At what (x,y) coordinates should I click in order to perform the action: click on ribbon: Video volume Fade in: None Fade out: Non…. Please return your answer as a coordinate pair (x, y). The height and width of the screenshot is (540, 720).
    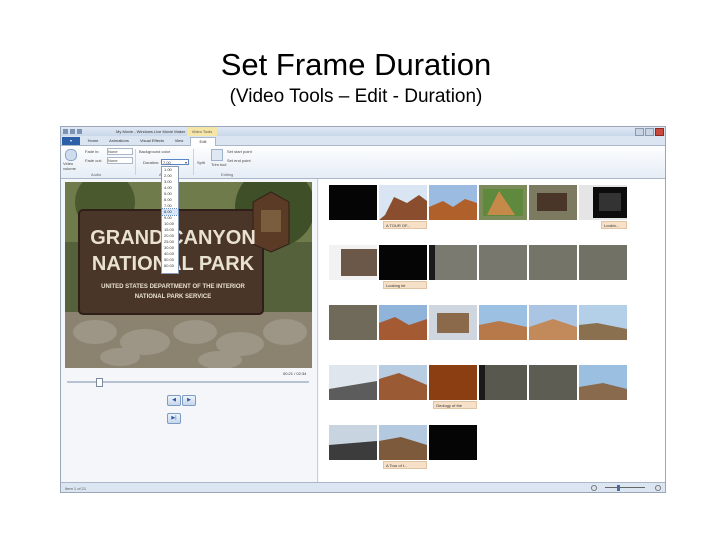
    Looking at the image, I should click on (363, 162).